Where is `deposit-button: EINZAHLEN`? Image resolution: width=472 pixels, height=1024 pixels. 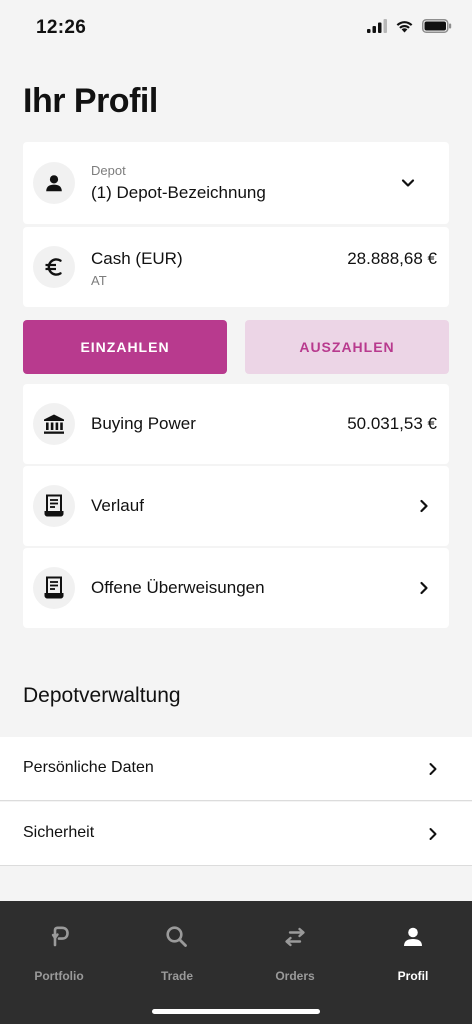
deposit-button: EINZAHLEN is located at coordinates (125, 347).